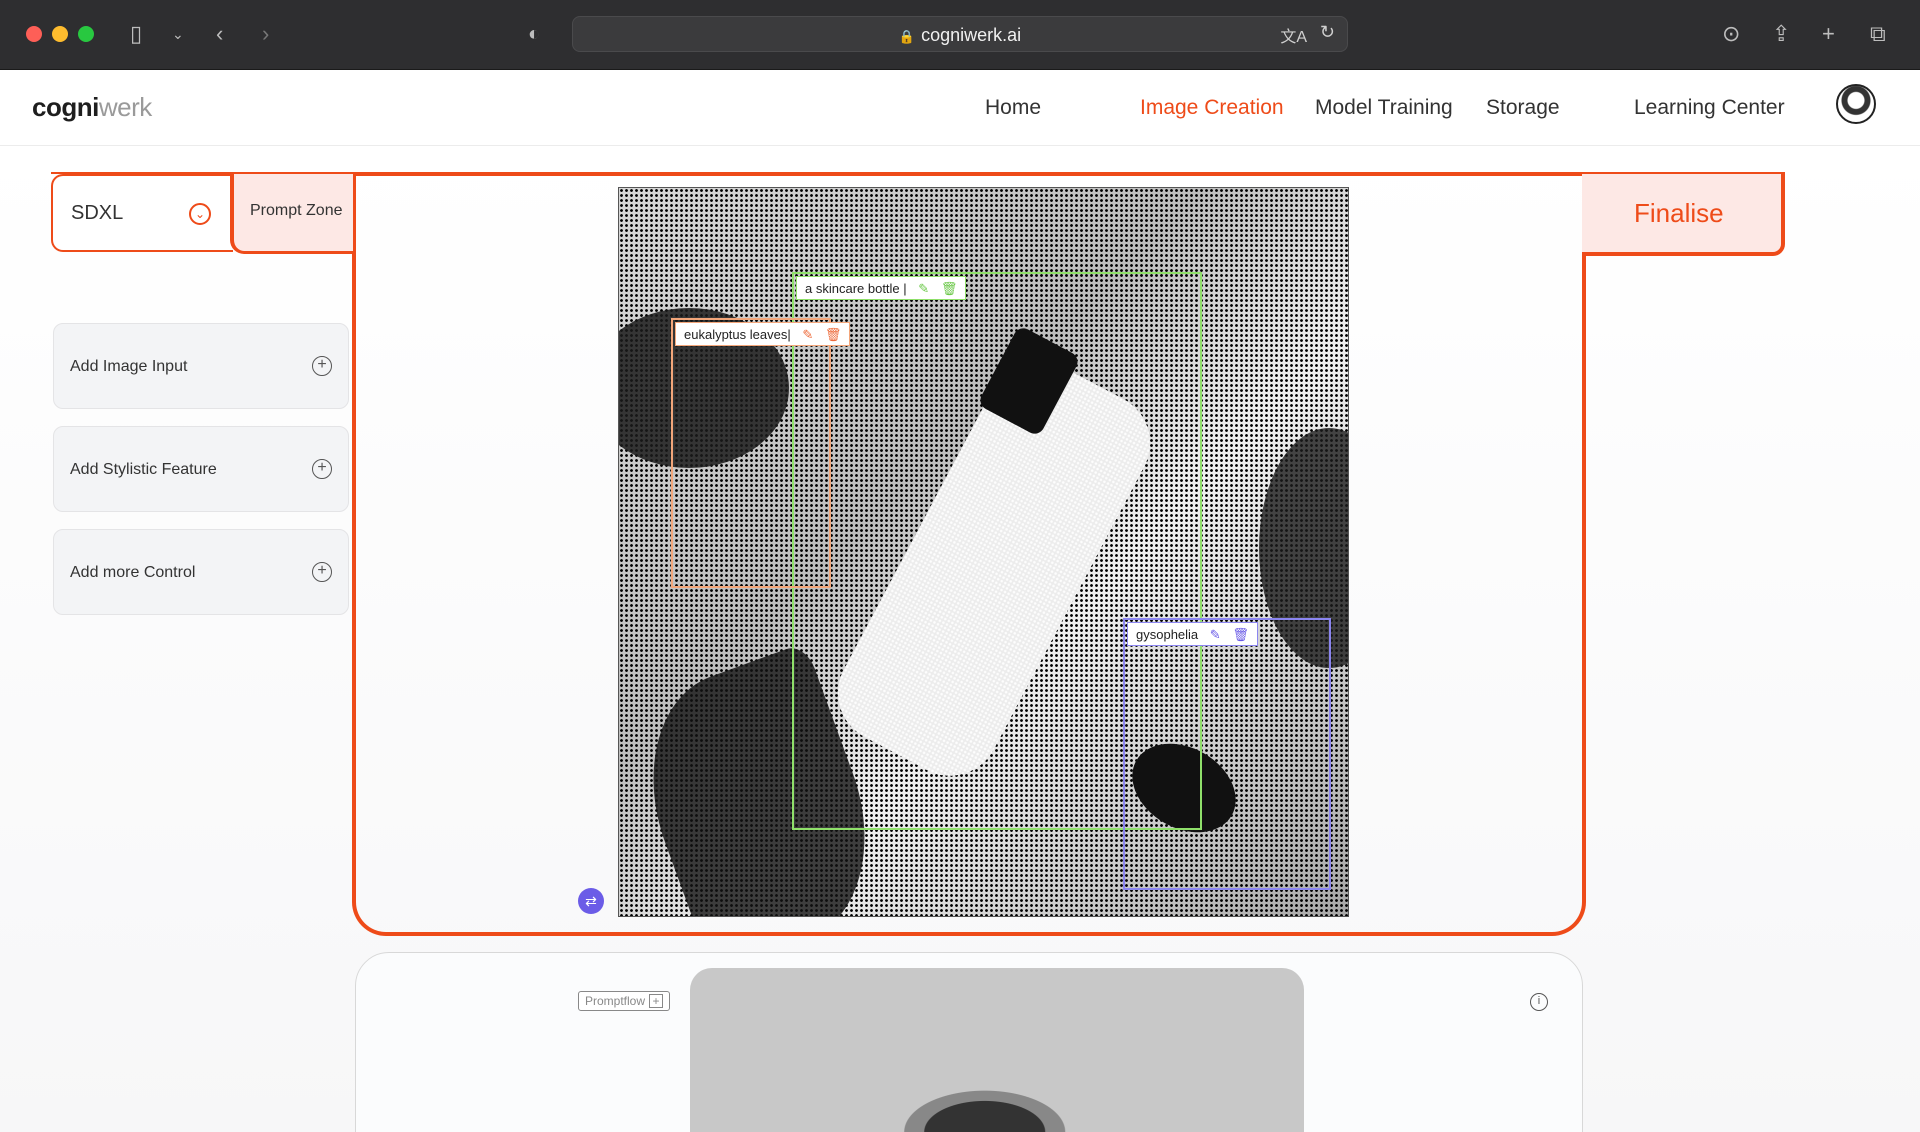 The width and height of the screenshot is (1920, 1132). I want to click on nav-learning-center: Learning Center, so click(1709, 108).